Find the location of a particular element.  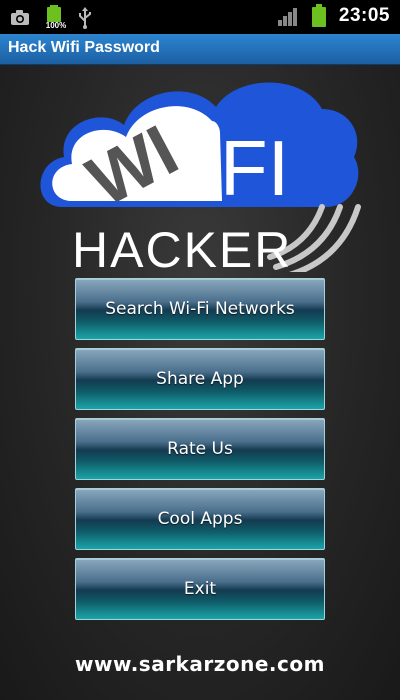

logo-hacker-text: HACKER is located at coordinates (182, 247).